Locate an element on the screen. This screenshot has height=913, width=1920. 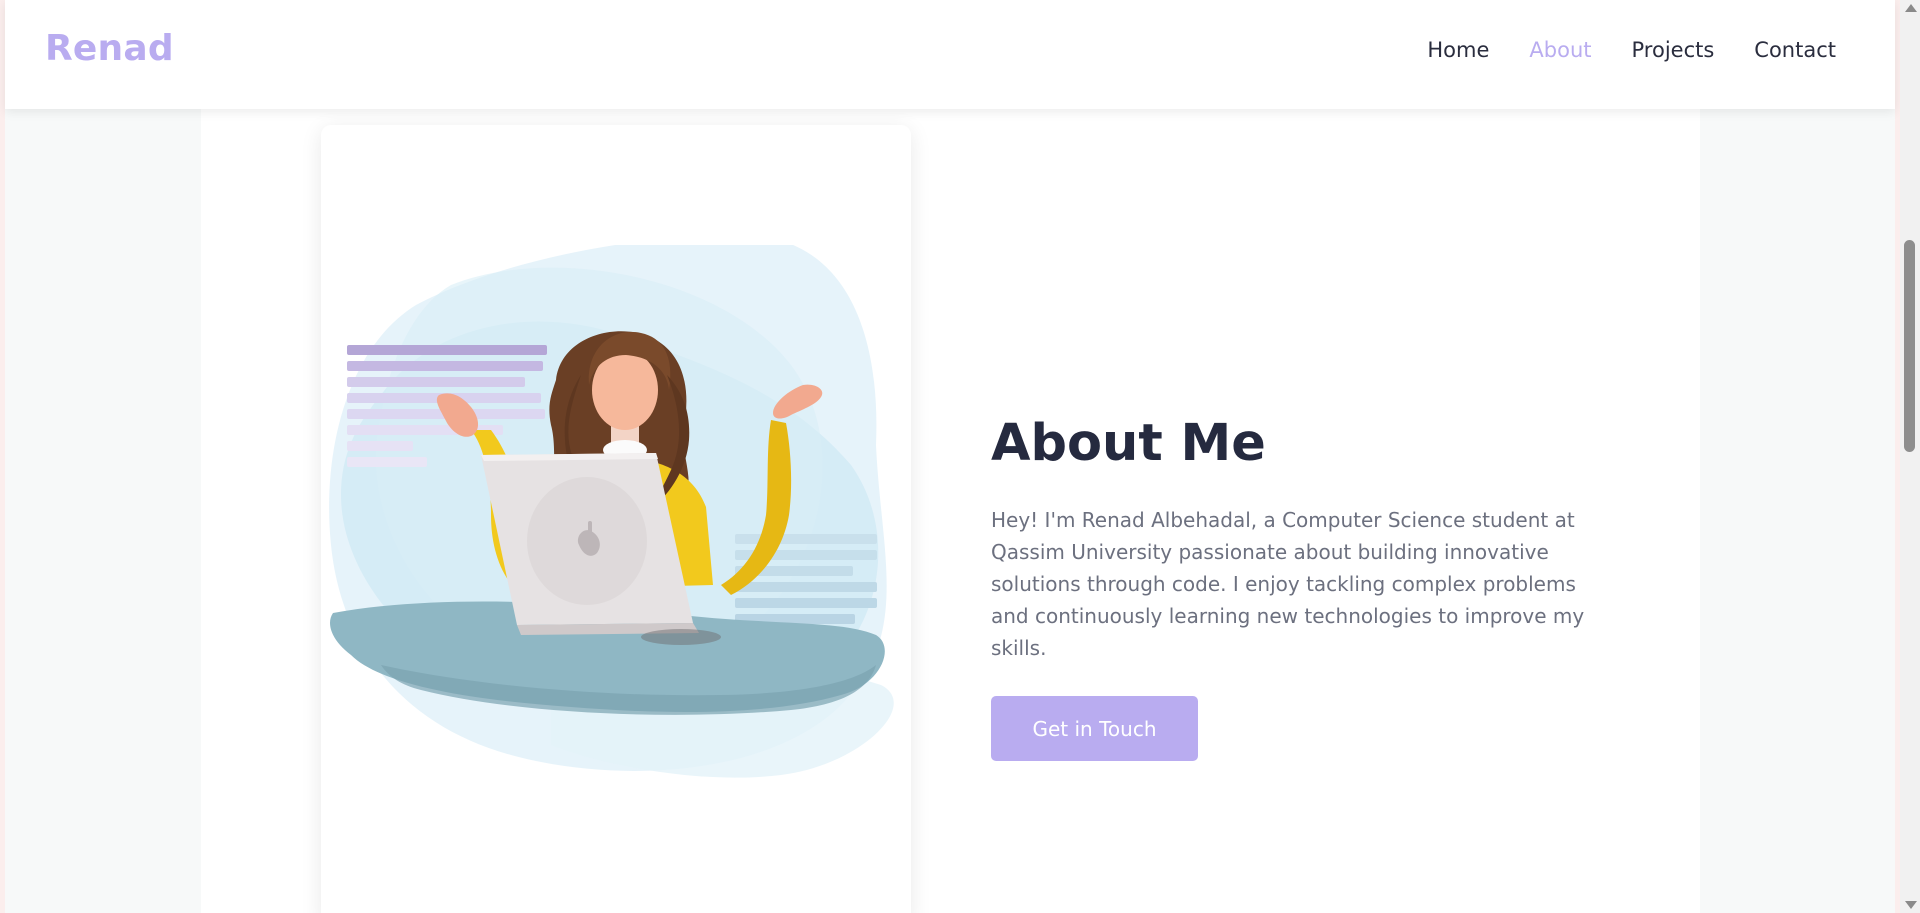
brand-logo: Renad is located at coordinates (109, 48).